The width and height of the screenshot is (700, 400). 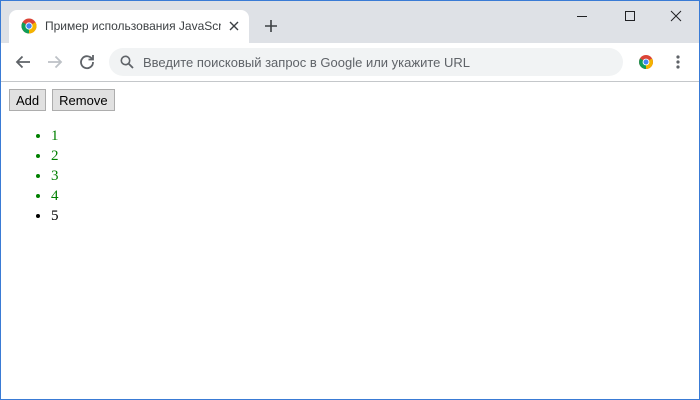 I want to click on extension-icon, so click(x=646, y=62).